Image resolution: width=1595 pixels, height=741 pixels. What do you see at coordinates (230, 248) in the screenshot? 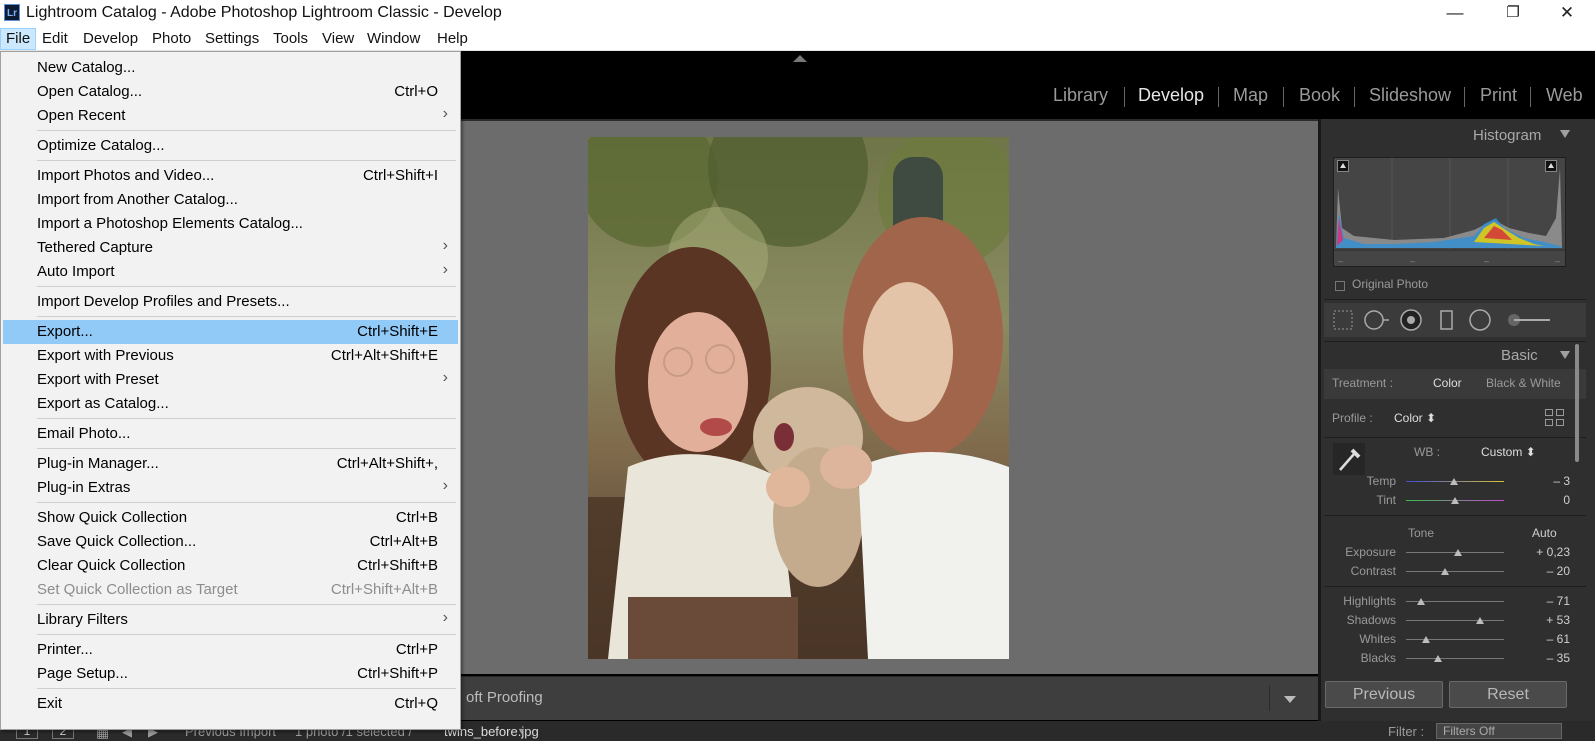
I see `file-menu-item: Tethered Capture ›` at bounding box center [230, 248].